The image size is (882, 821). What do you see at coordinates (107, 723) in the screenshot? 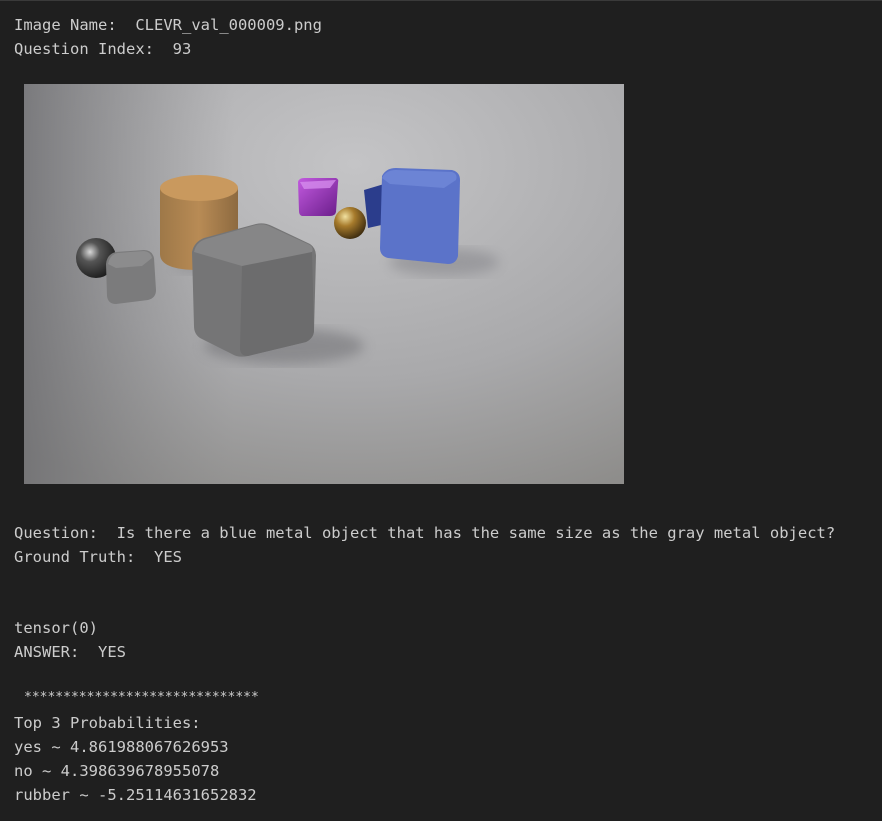
I see `top-probabilities-title: Top 3 Probabilities:` at bounding box center [107, 723].